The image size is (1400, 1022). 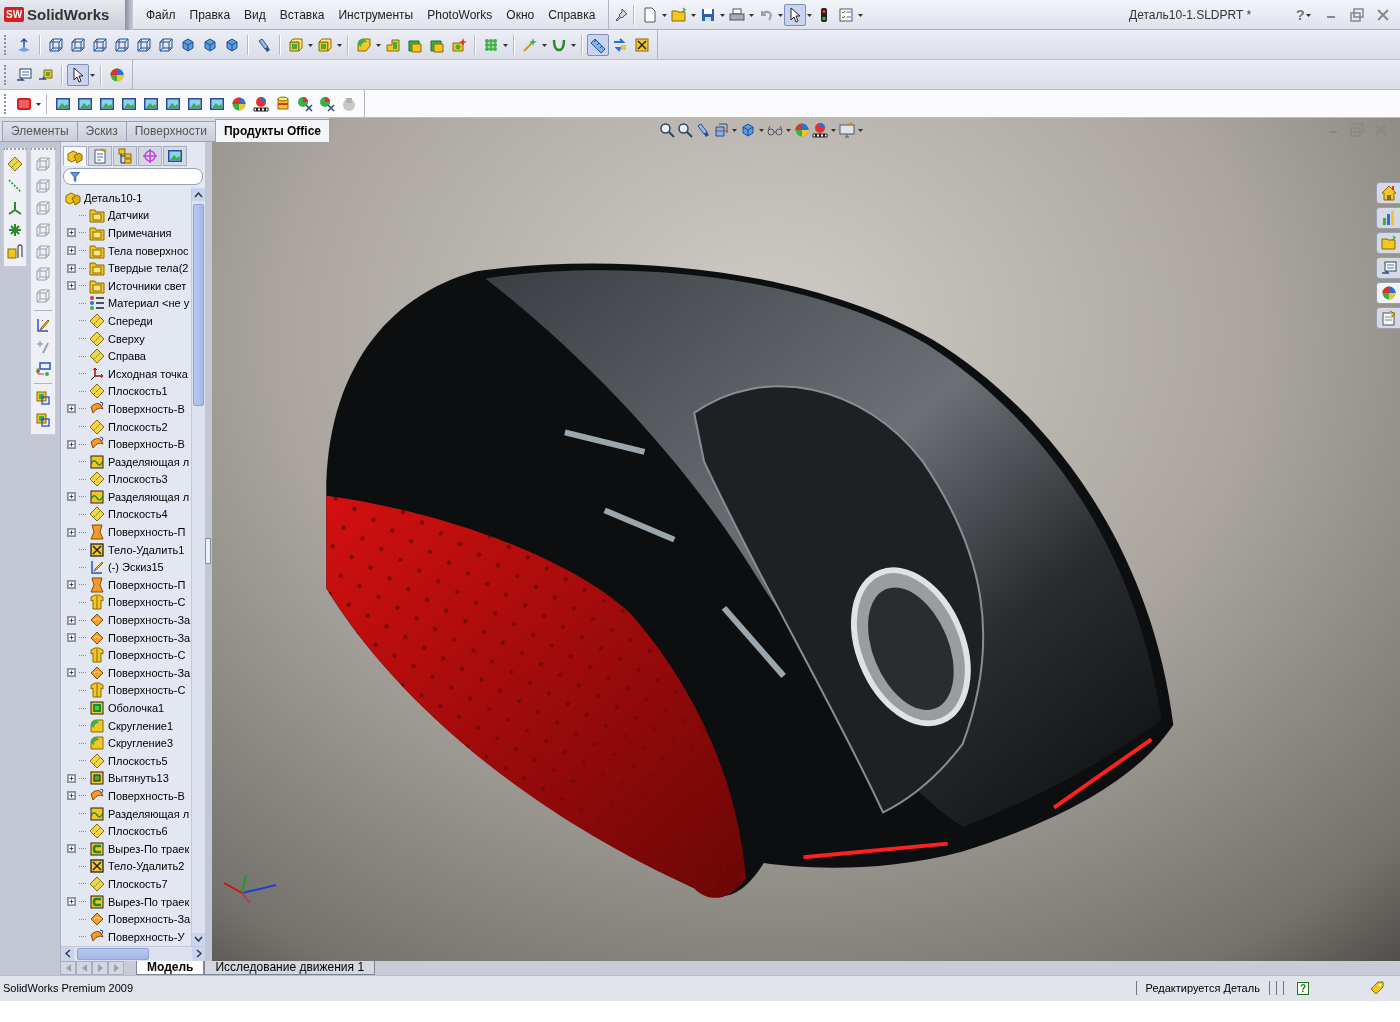 What do you see at coordinates (146, 549) in the screenshot?
I see `tree-item: Тело-Удалить1` at bounding box center [146, 549].